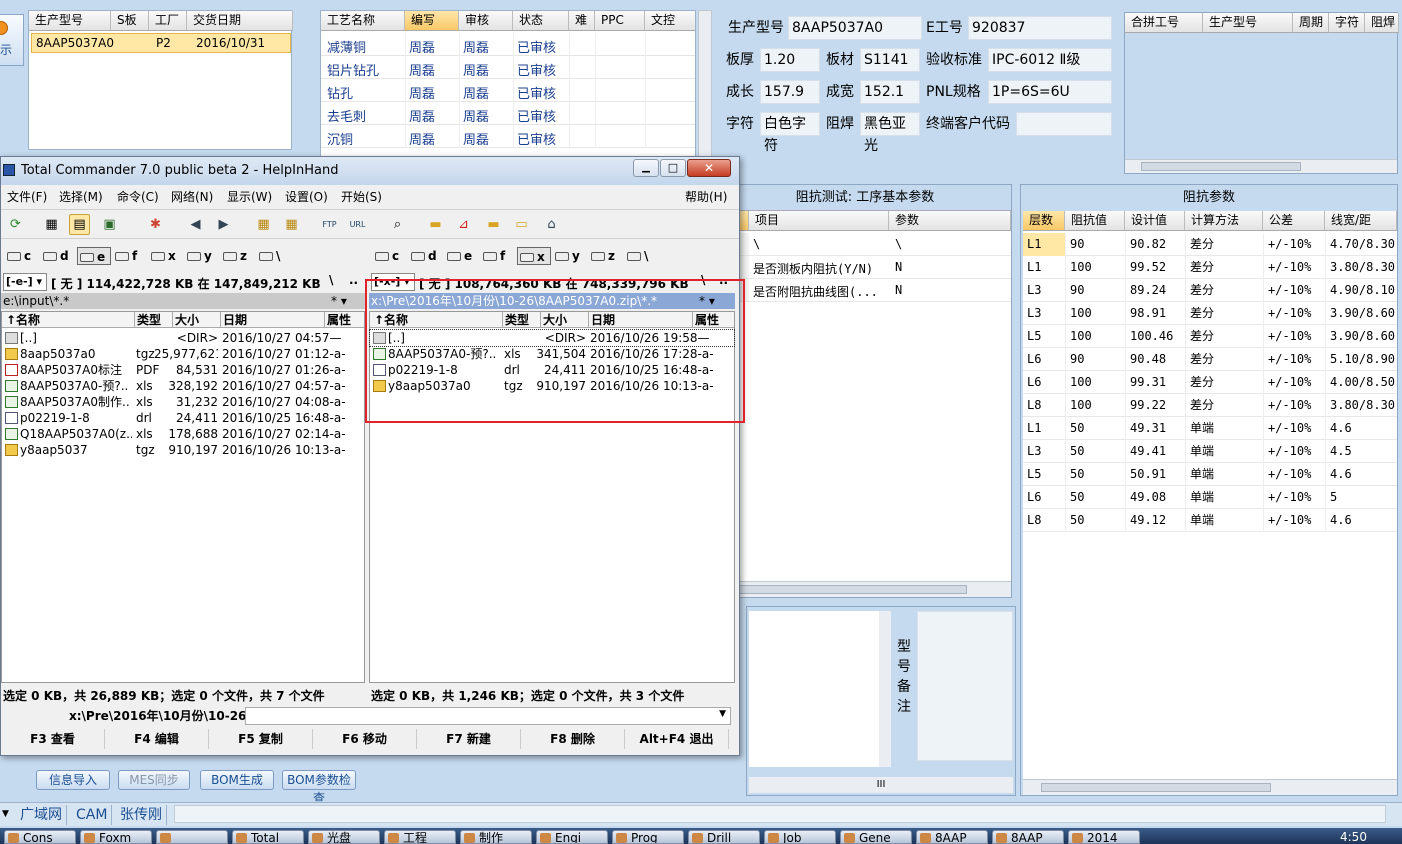 This screenshot has width=1402, height=844. Describe the element at coordinates (670, 21) in the screenshot. I see `col-doc-ctrl: 文控` at that location.